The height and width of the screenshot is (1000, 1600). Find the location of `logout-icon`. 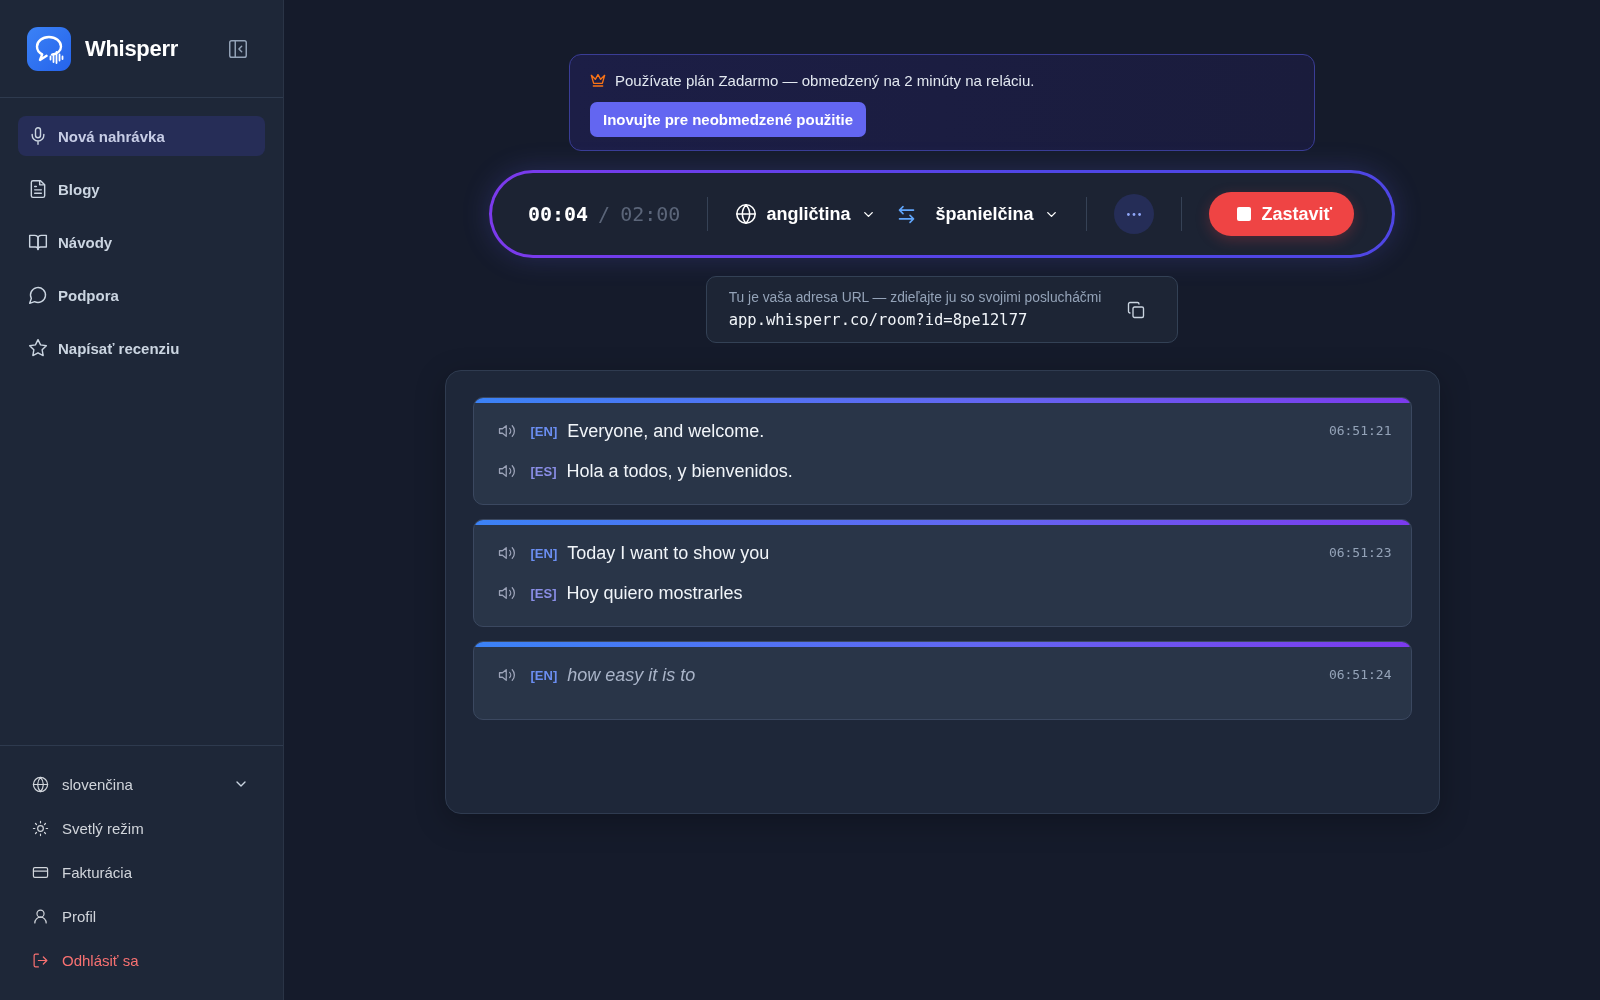

logout-icon is located at coordinates (40, 960).